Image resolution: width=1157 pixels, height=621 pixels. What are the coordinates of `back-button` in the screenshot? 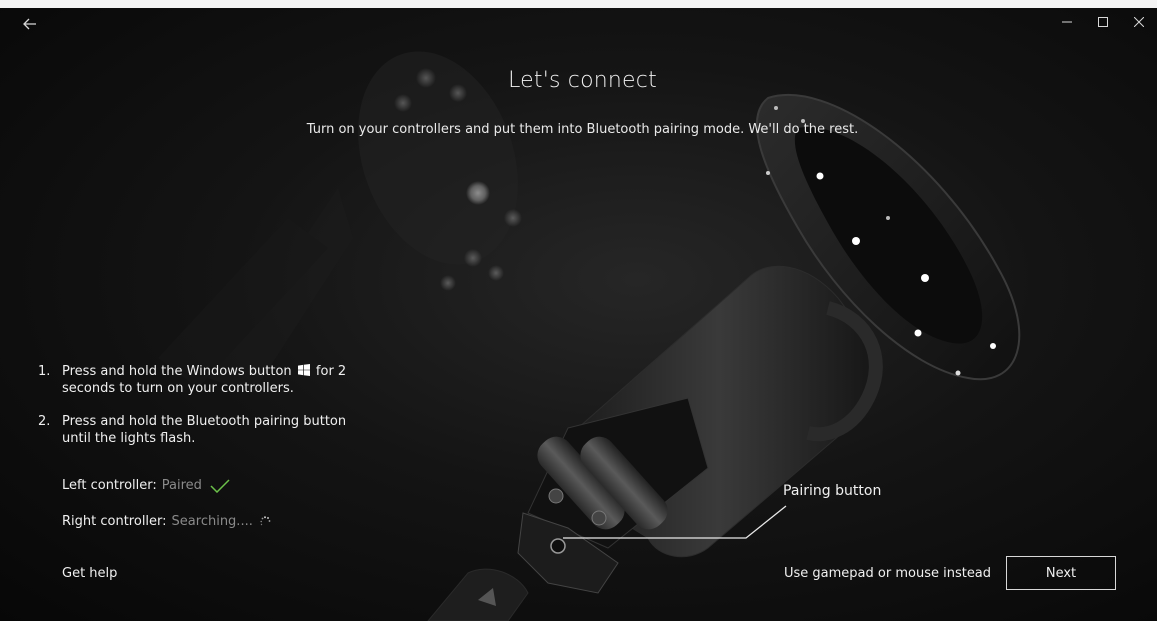 It's located at (30, 24).